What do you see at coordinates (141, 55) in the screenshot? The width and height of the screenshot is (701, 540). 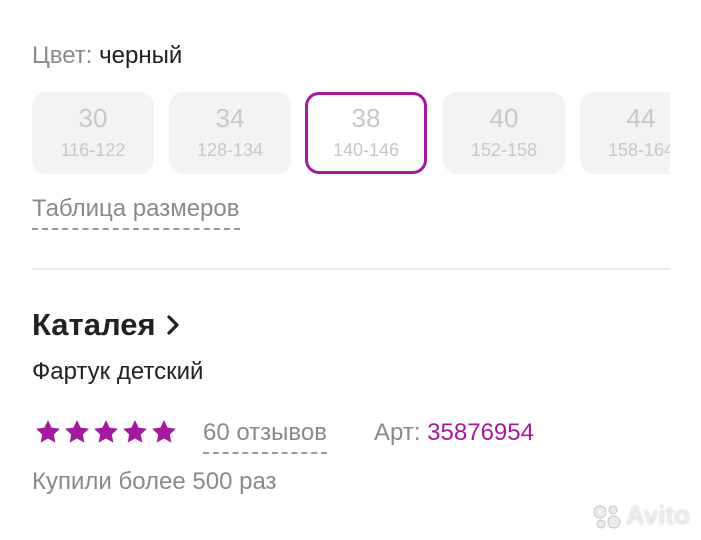 I see `color-value: черный` at bounding box center [141, 55].